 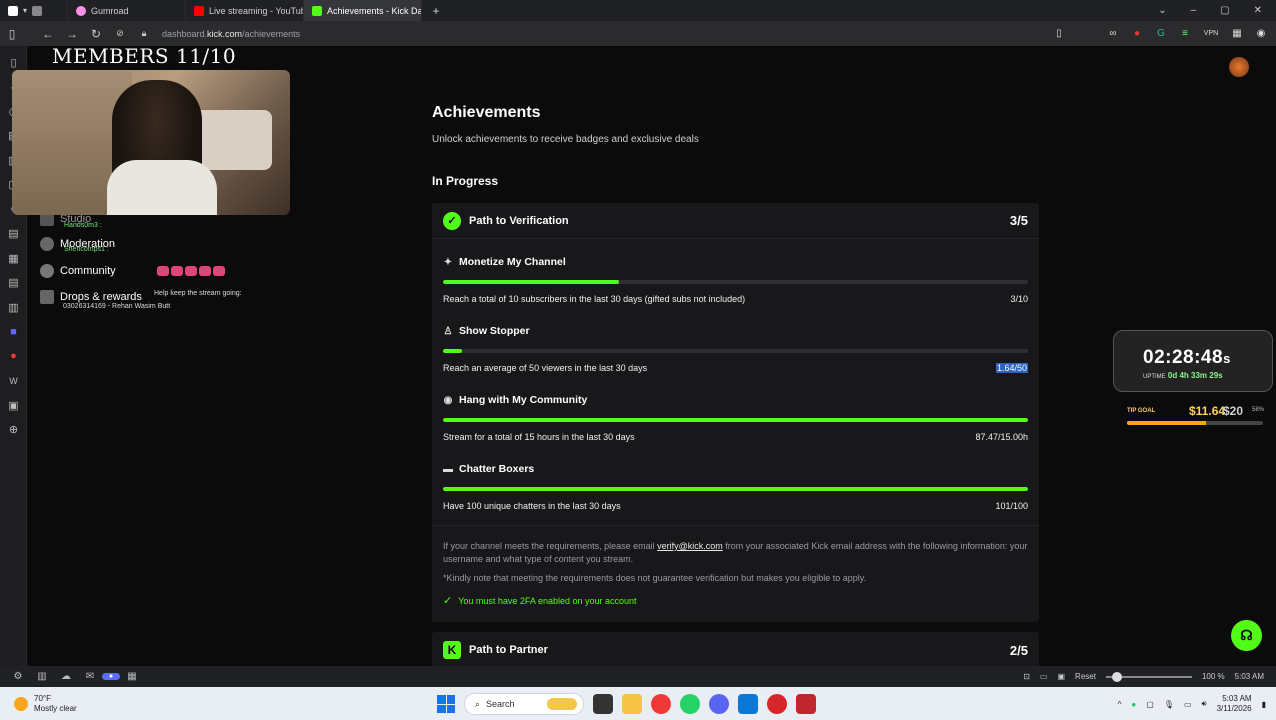 What do you see at coordinates (1162, 10) in the screenshot?
I see `tab-list-icon: ⌄` at bounding box center [1162, 10].